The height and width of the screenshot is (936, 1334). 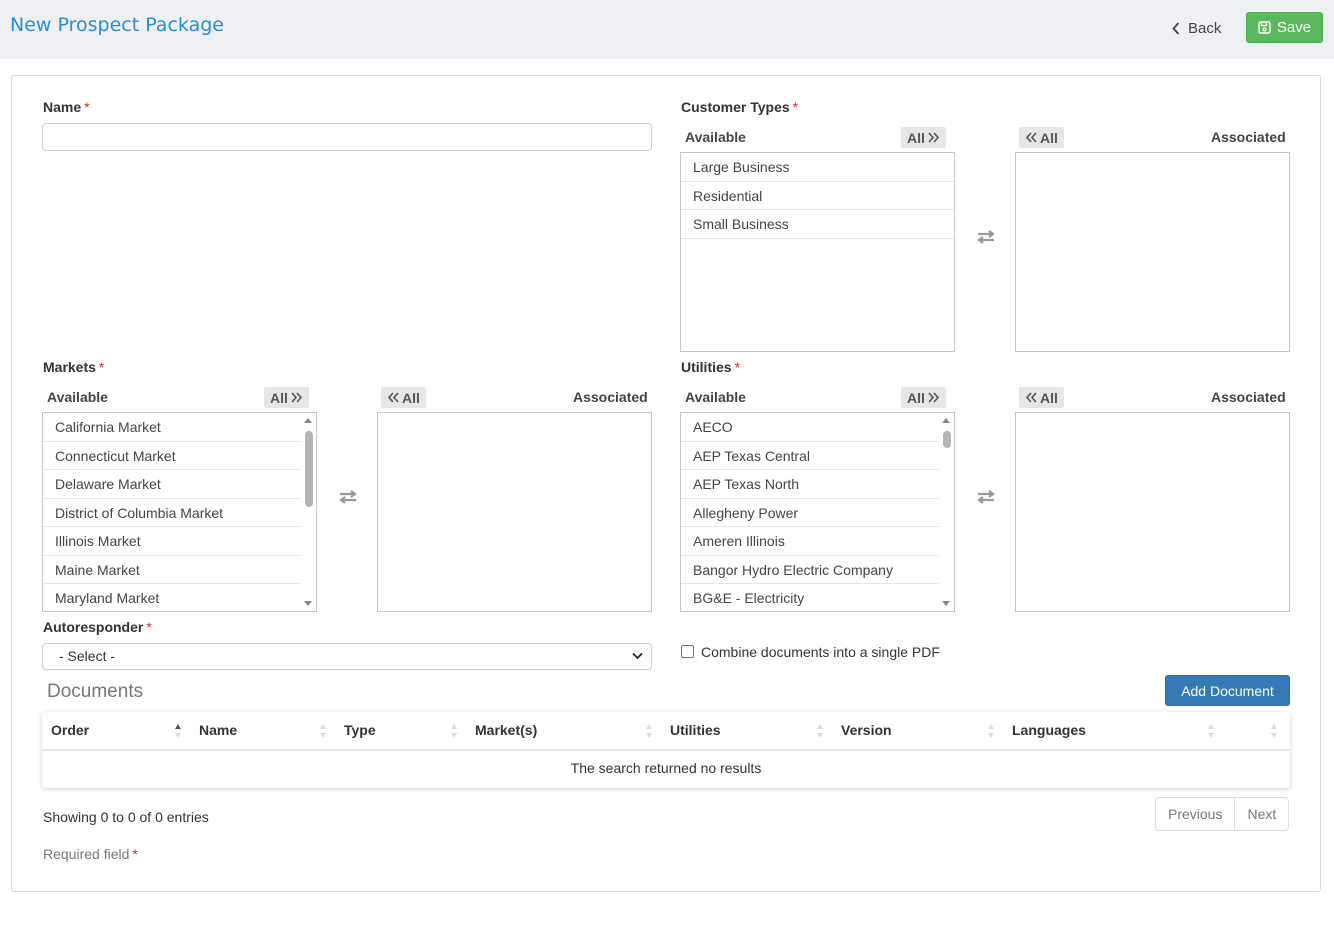 I want to click on previous-page-button: Previous, so click(x=1195, y=814).